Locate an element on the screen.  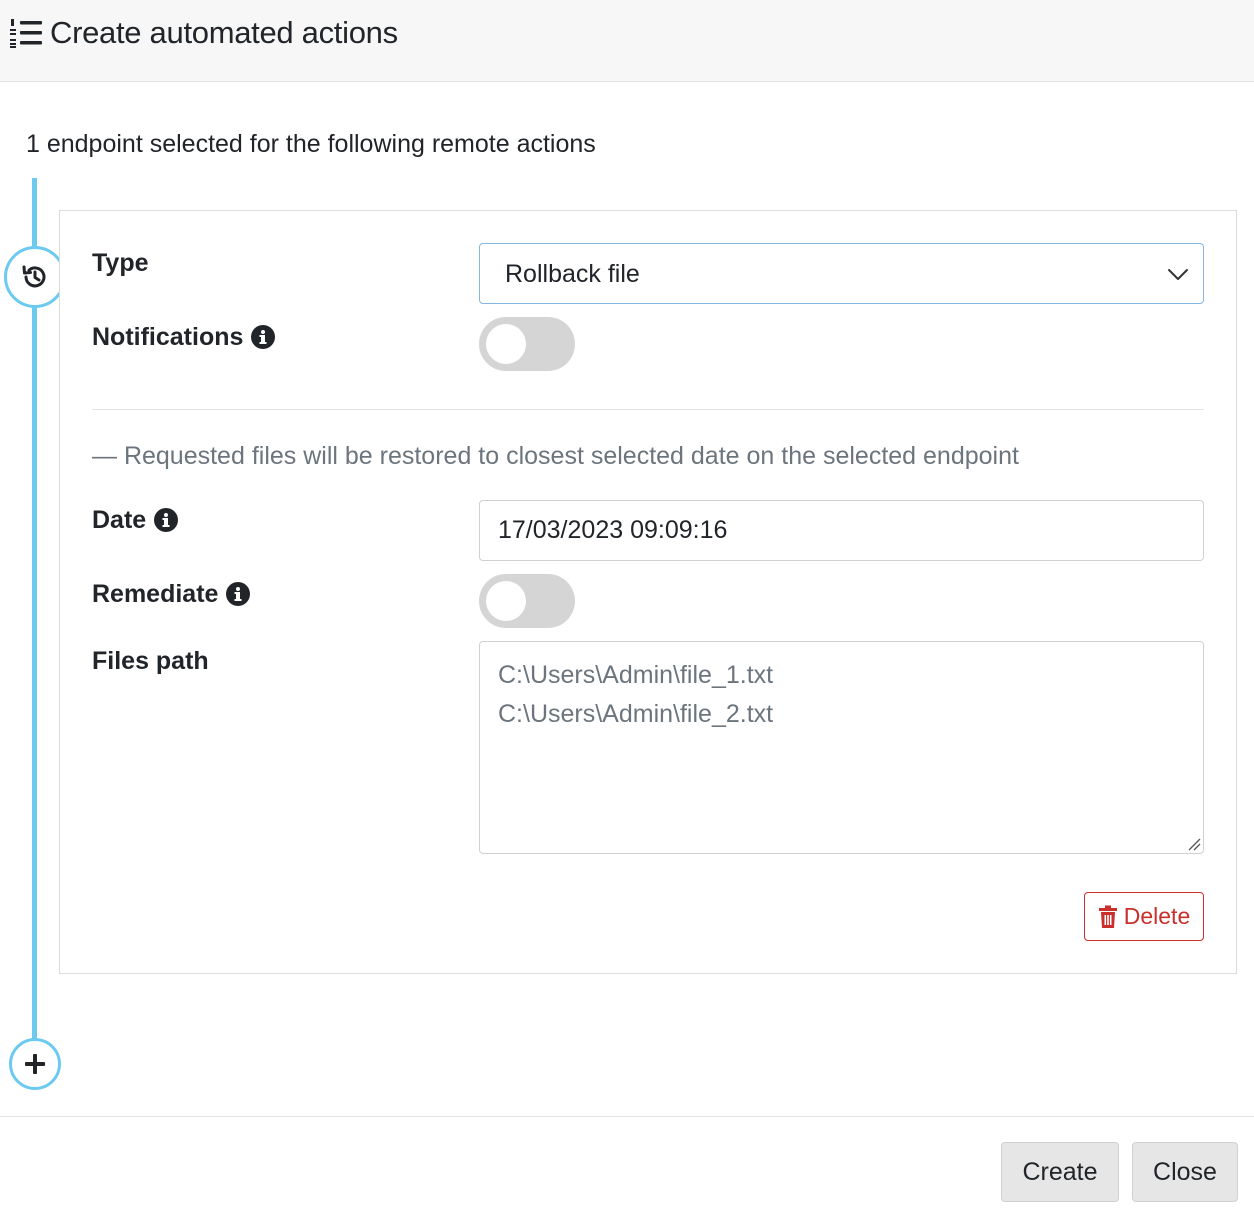
files-path-label: Files path is located at coordinates (150, 661).